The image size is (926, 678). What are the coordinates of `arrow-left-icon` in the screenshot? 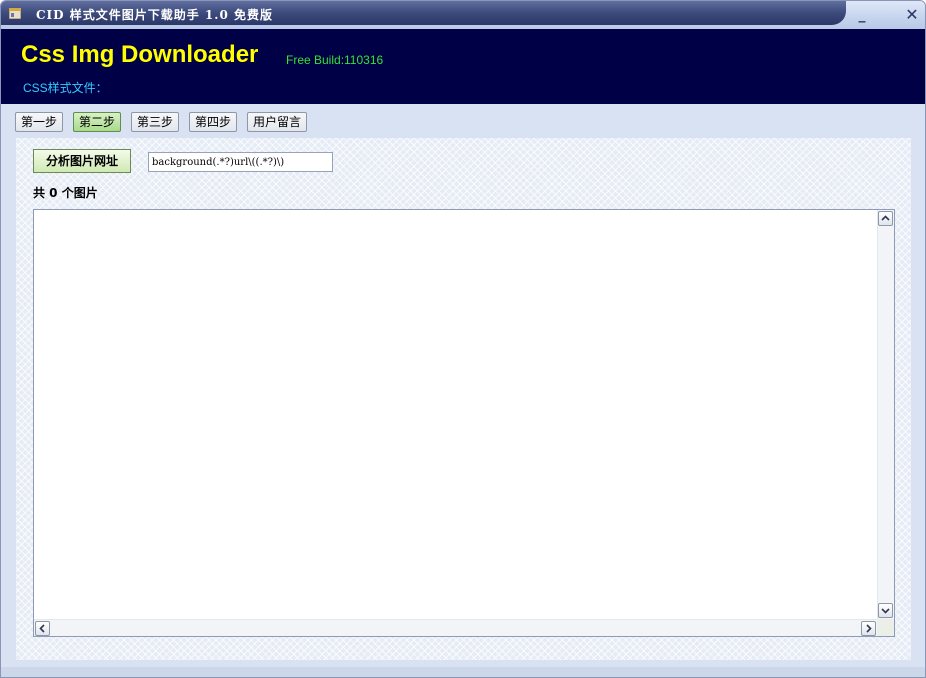 It's located at (42, 628).